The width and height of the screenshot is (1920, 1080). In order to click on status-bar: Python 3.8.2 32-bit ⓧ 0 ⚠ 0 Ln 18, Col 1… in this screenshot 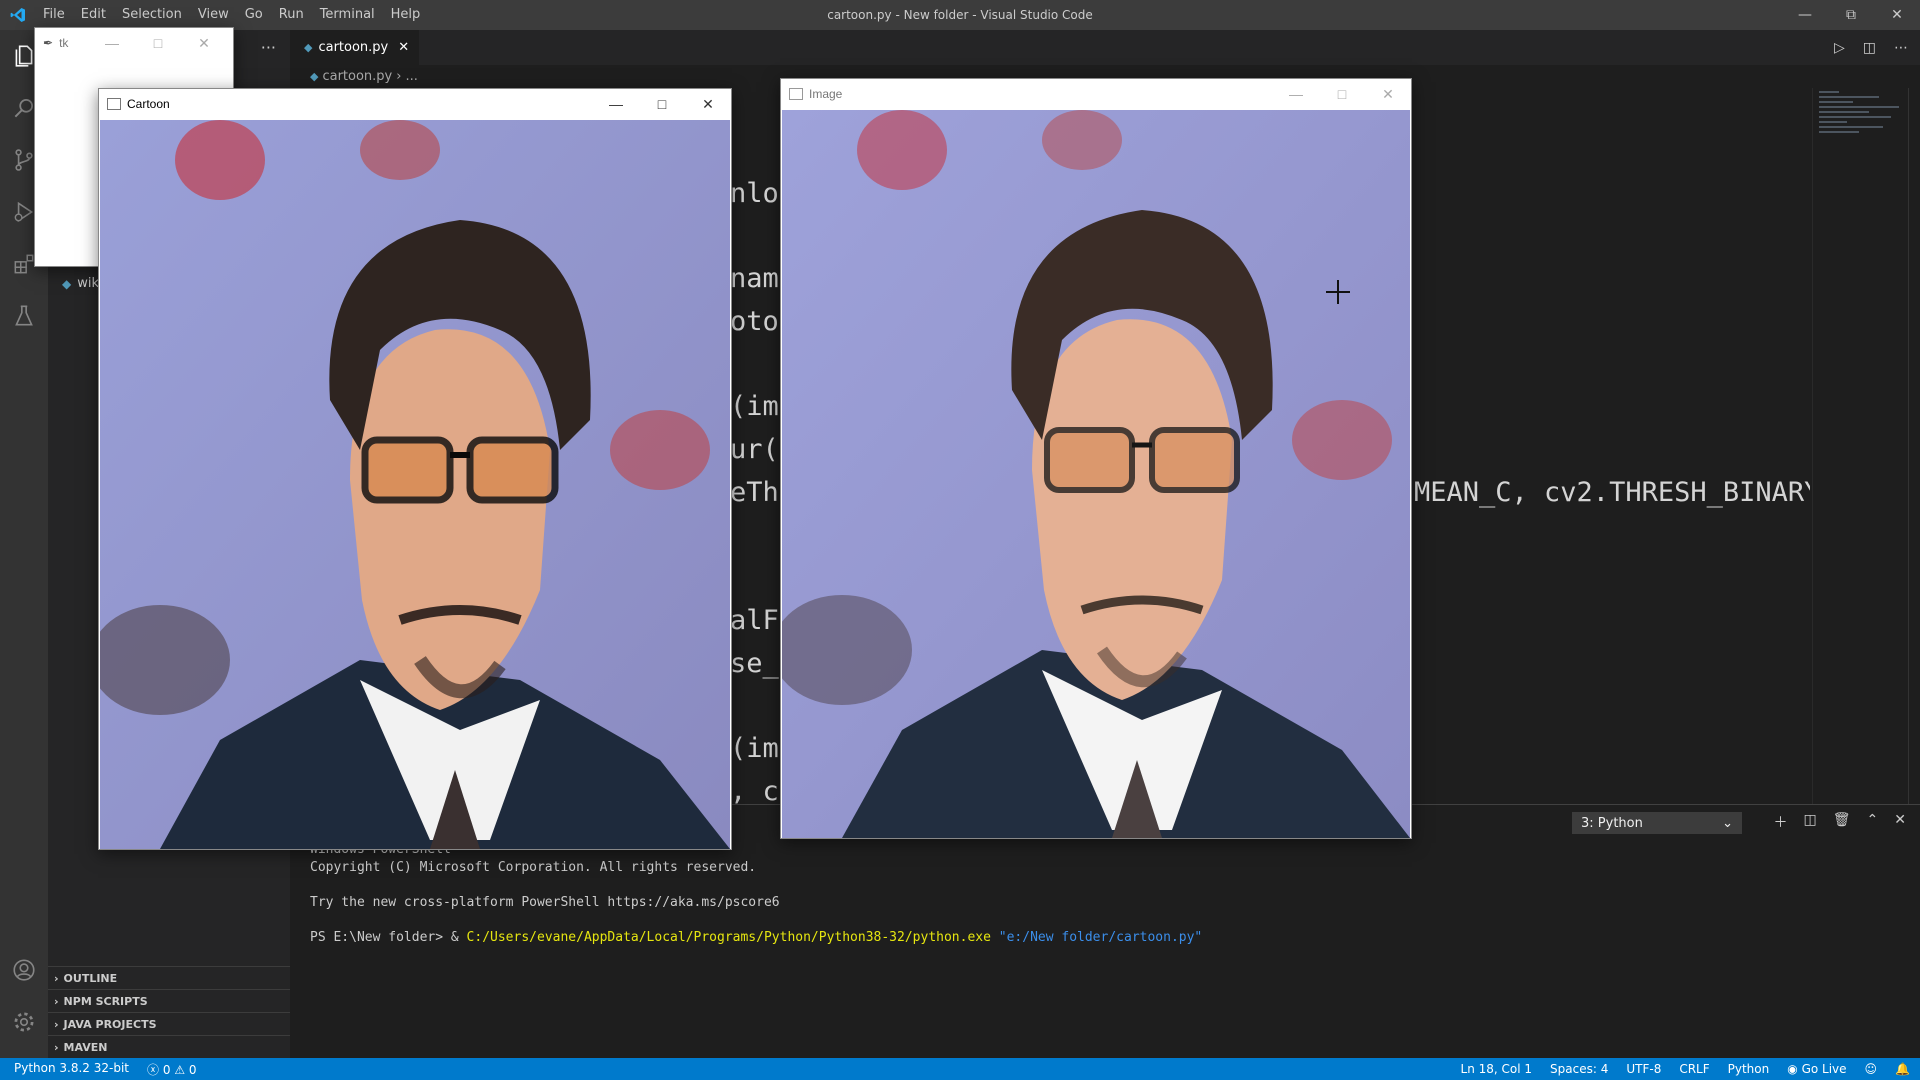, I will do `click(960, 1069)`.